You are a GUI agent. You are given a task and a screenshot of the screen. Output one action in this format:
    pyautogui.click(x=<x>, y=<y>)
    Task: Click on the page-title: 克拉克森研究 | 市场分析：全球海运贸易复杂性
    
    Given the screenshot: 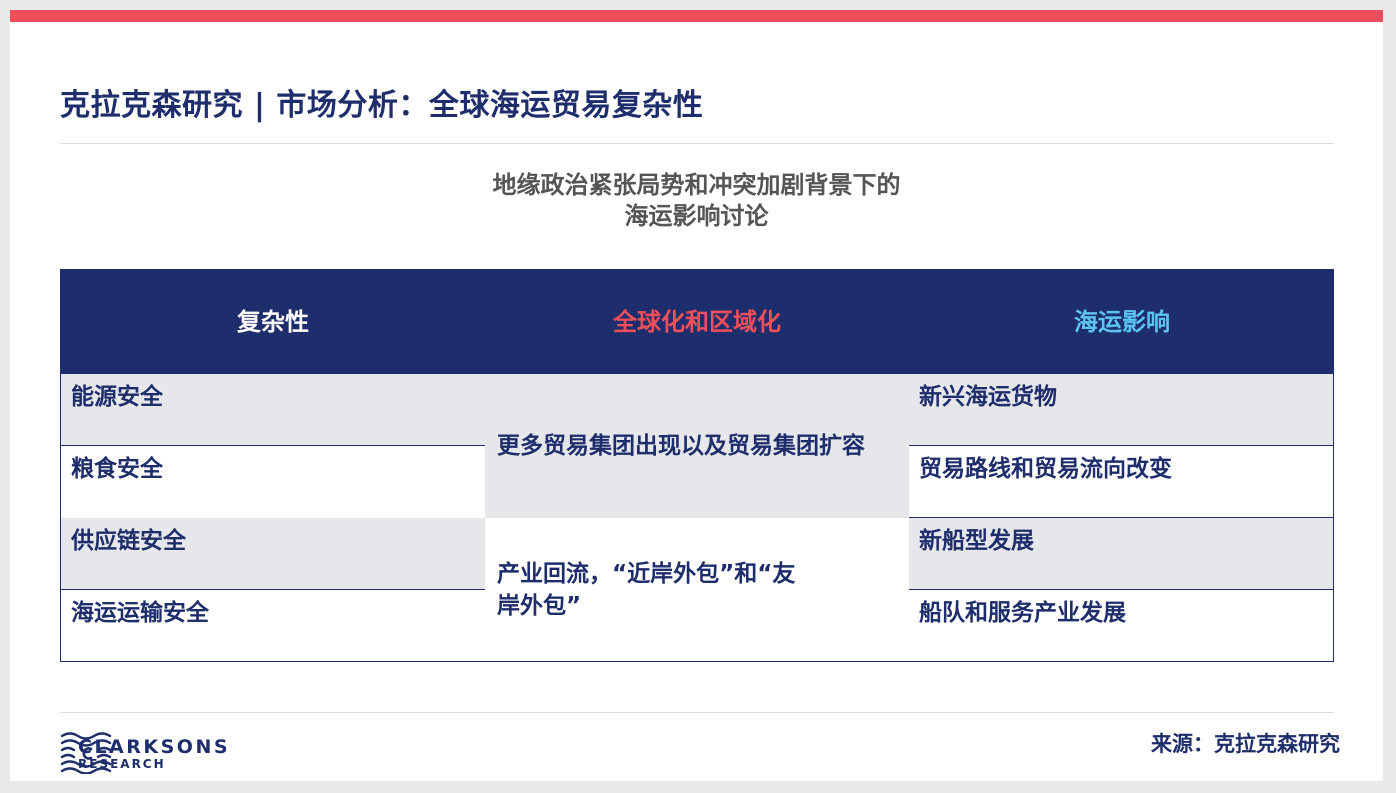 What is the action you would take?
    pyautogui.click(x=382, y=105)
    